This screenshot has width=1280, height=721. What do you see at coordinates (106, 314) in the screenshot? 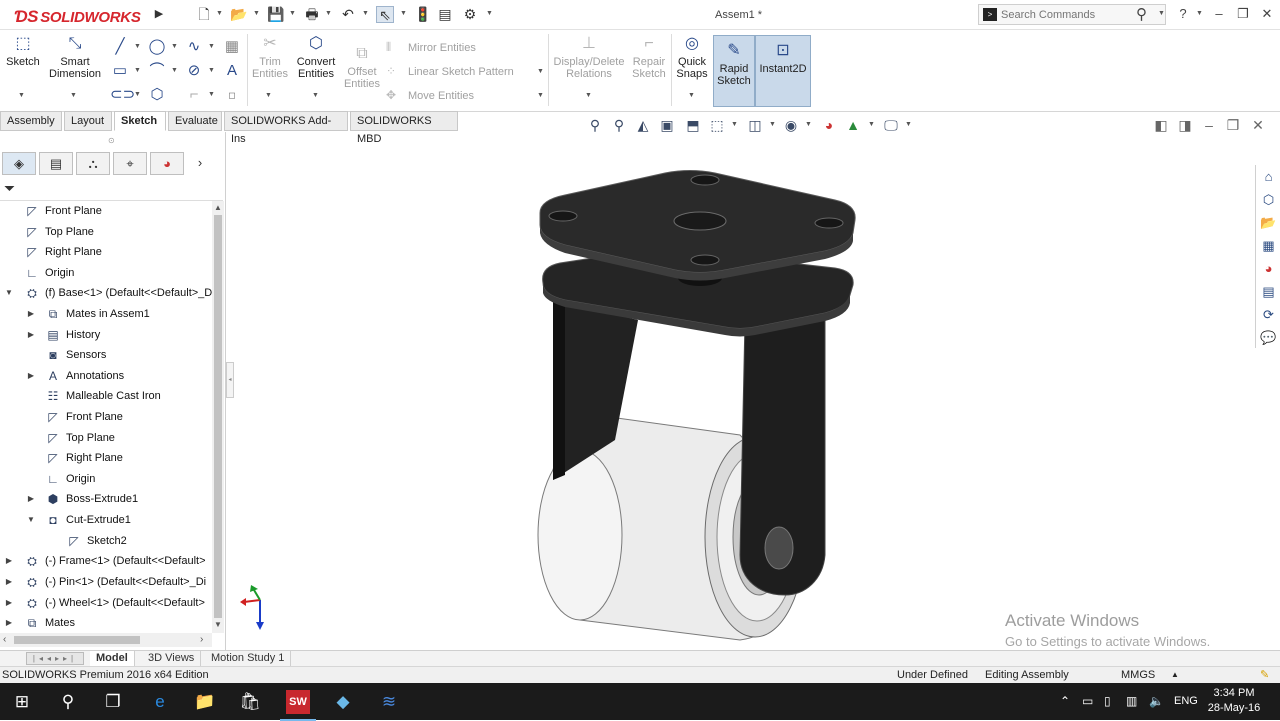
I see `tree-item-mates-in-assem1: ▶ ⧉ Mates in Assem1` at bounding box center [106, 314].